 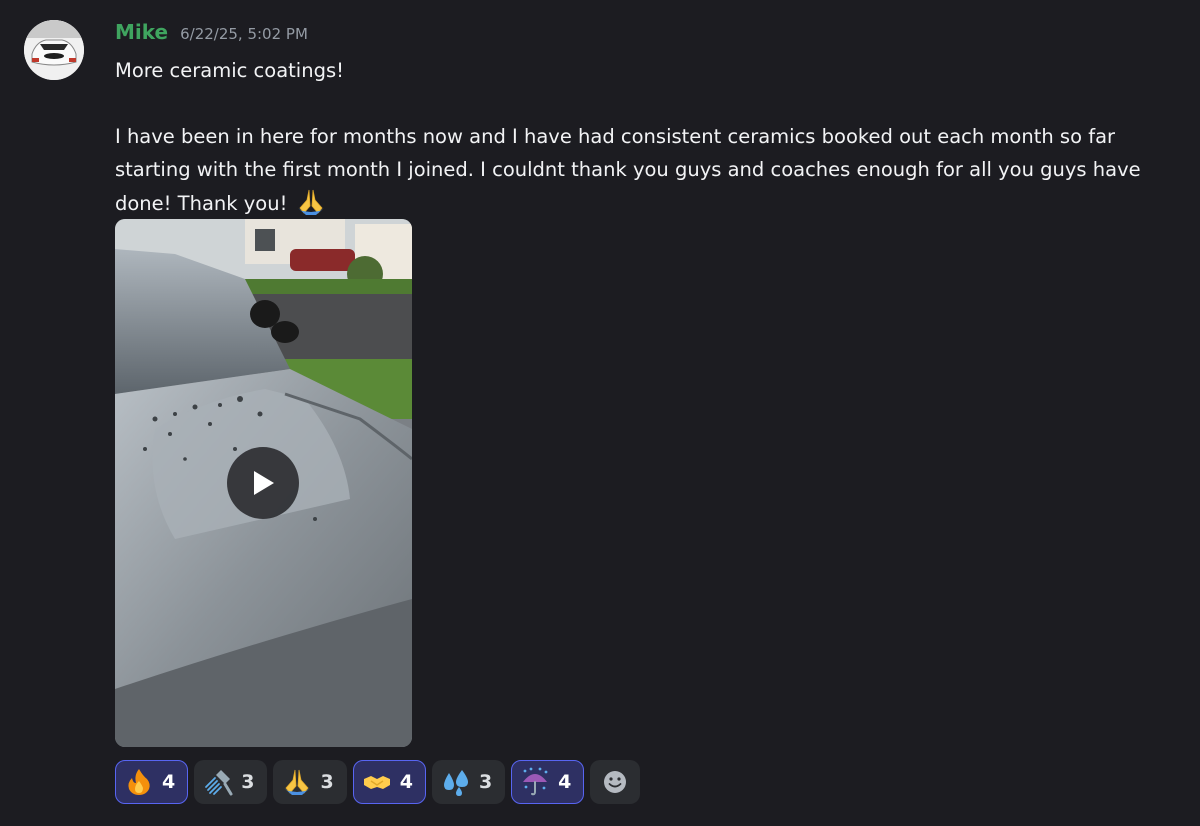 I want to click on reaction-umbrella-rain: 4, so click(x=548, y=782).